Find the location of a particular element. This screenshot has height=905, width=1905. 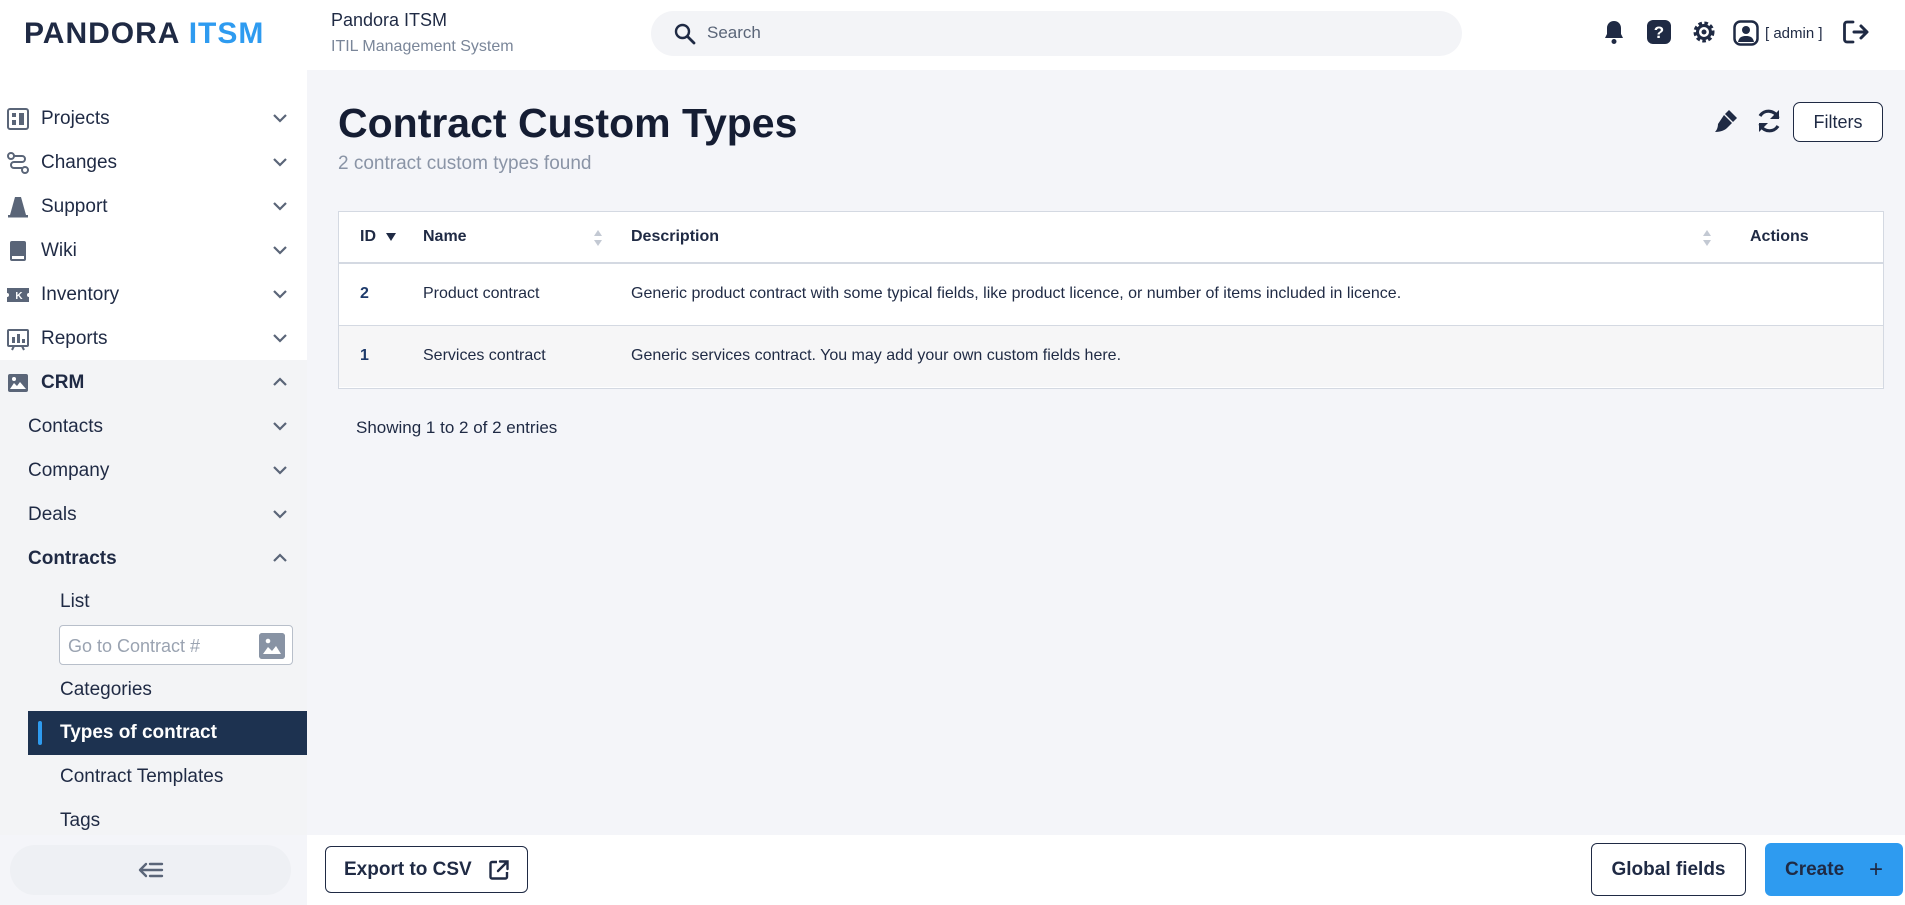

external-link-icon is located at coordinates (499, 870).